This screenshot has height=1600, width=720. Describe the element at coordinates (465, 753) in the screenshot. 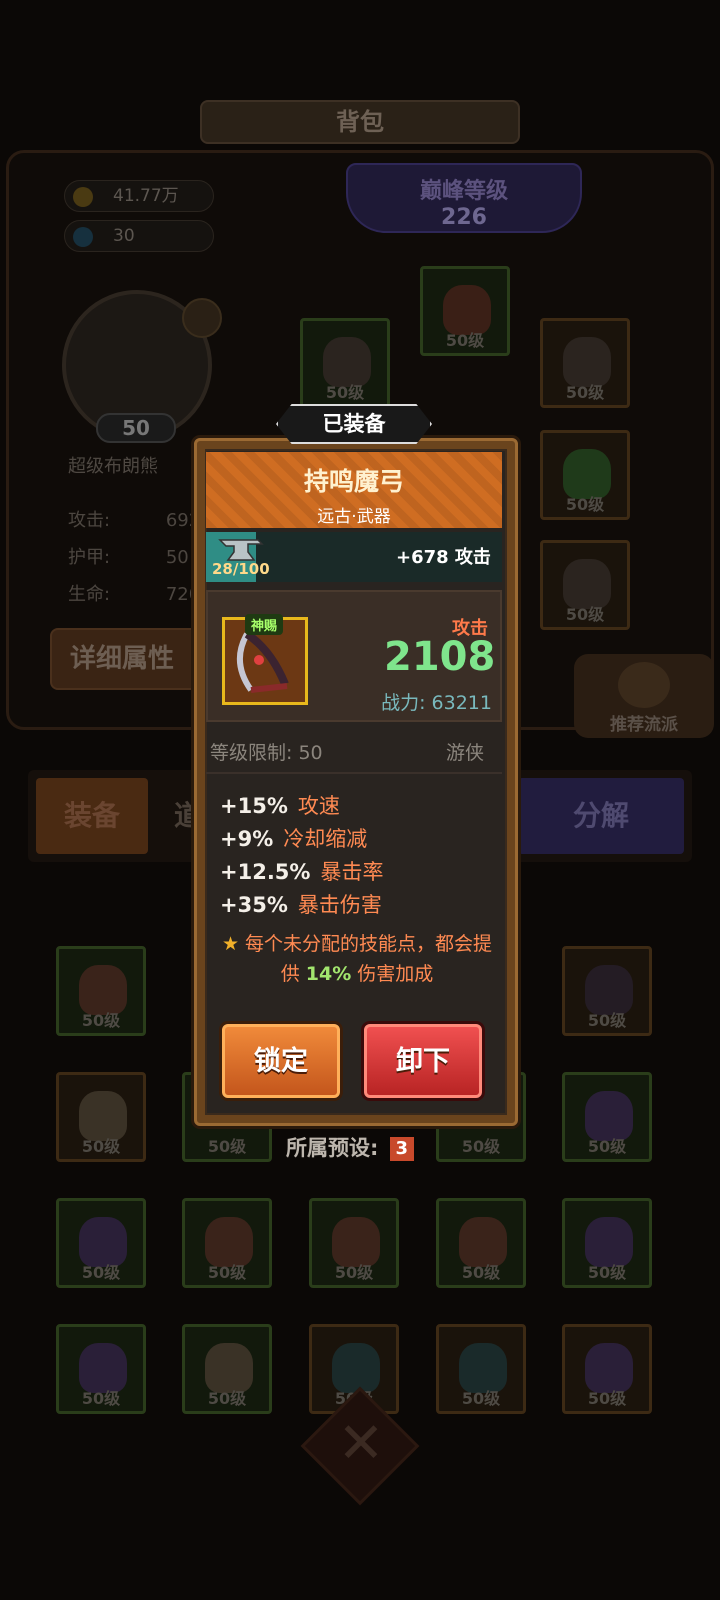

I see `item-class: 游侠` at that location.